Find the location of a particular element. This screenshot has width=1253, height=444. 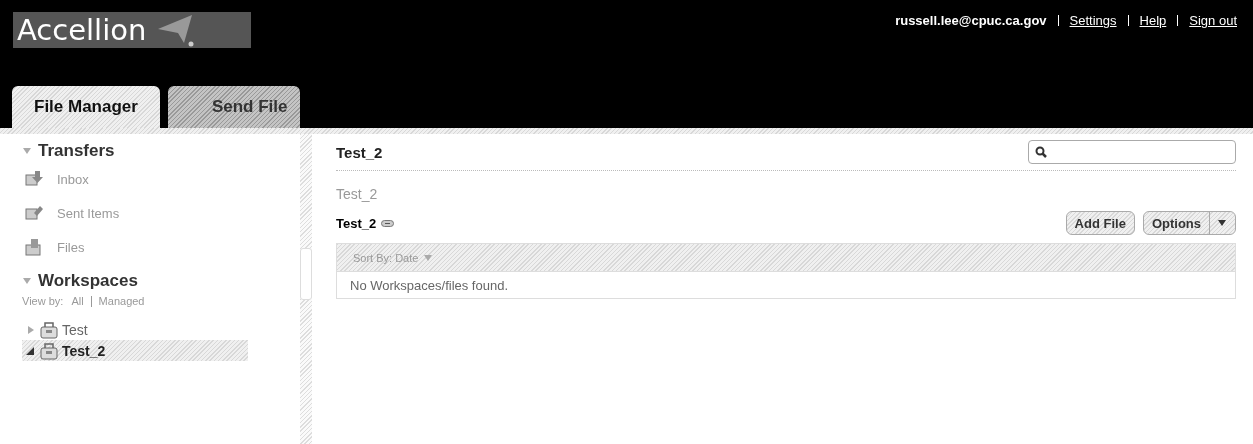

empty-message: No Workspaces/files found. is located at coordinates (429, 285).